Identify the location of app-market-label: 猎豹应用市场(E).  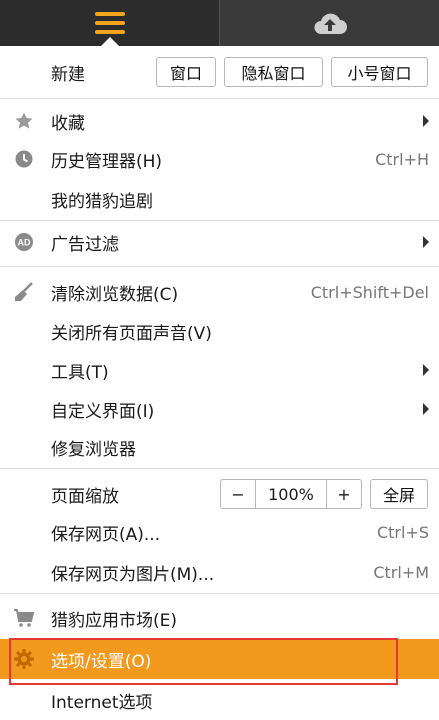
(114, 620).